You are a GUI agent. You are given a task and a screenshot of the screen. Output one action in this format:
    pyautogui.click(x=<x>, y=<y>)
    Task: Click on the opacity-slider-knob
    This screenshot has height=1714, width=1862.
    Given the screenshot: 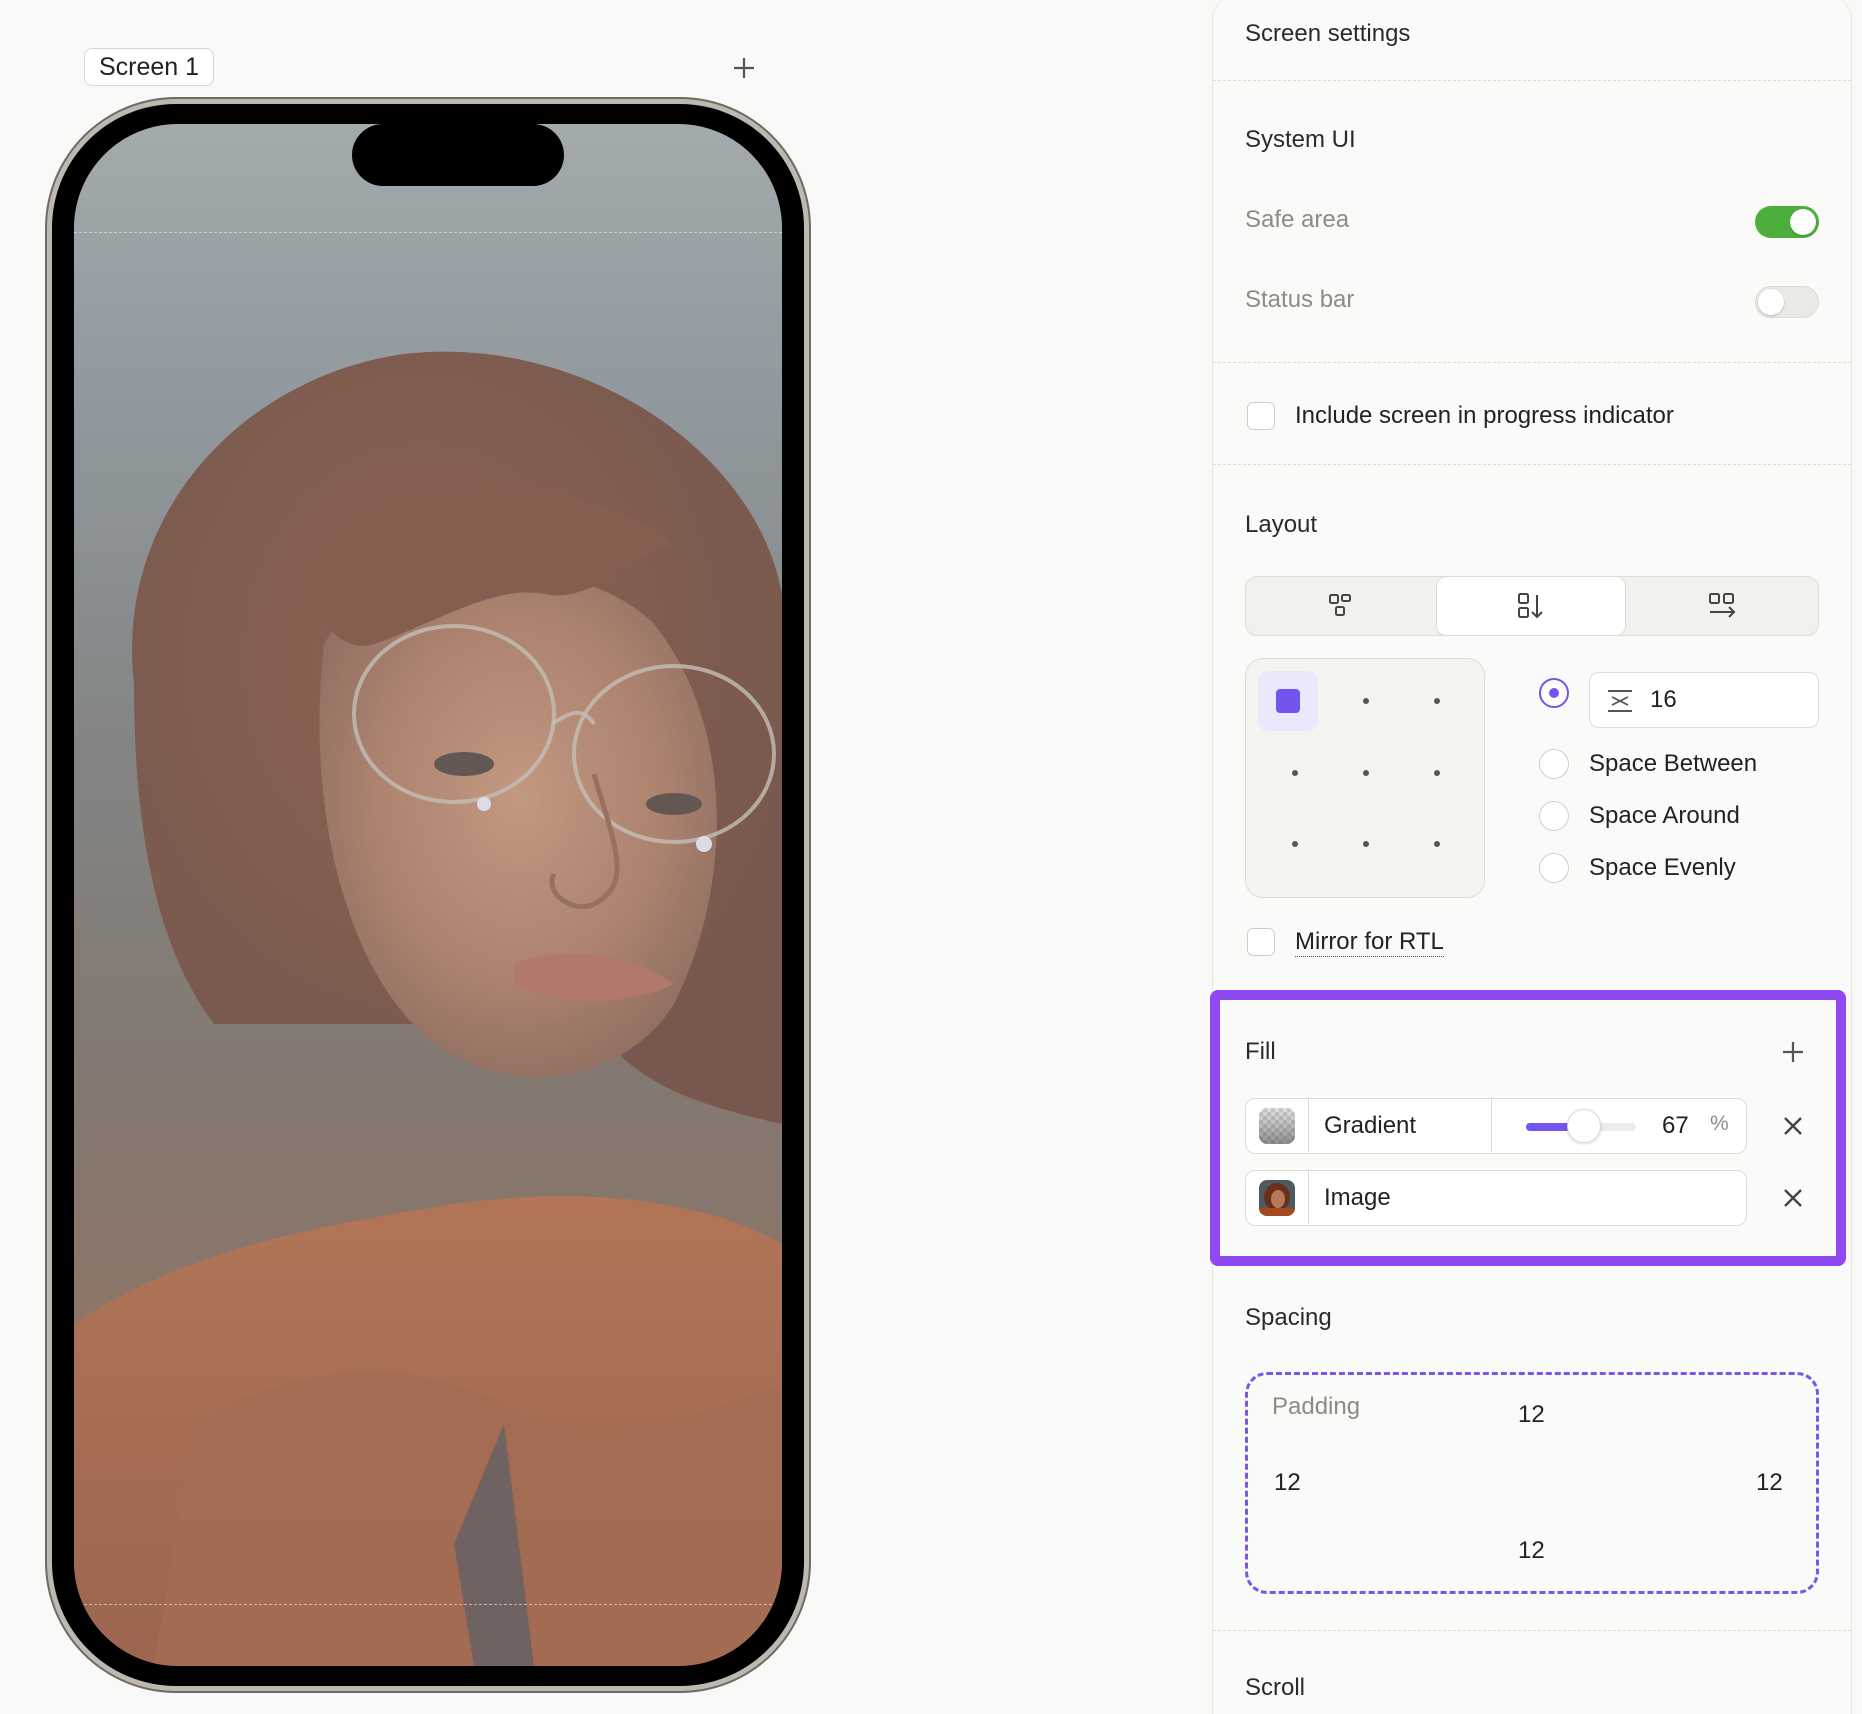 What is the action you would take?
    pyautogui.click(x=1584, y=1126)
    